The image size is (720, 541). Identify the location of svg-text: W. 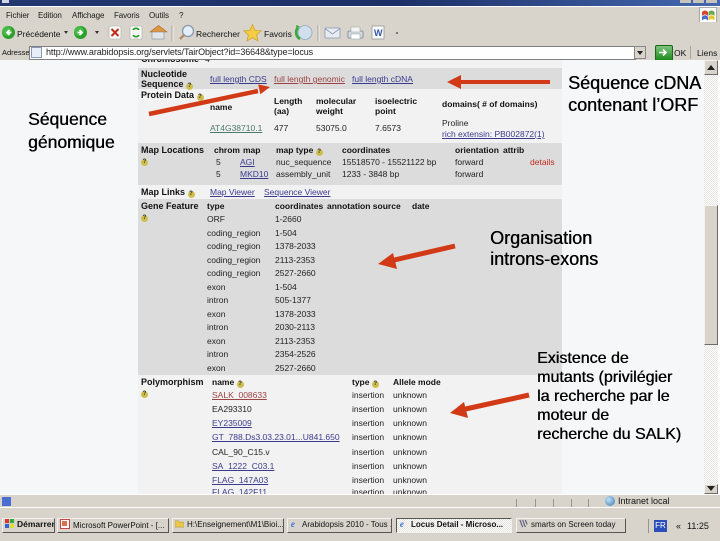
(378, 33).